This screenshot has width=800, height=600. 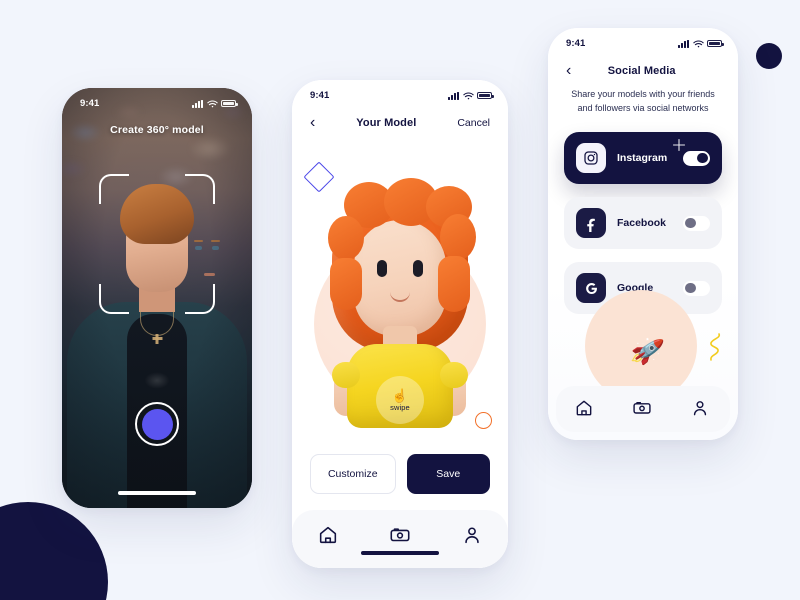 I want to click on google-icon, so click(x=591, y=288).